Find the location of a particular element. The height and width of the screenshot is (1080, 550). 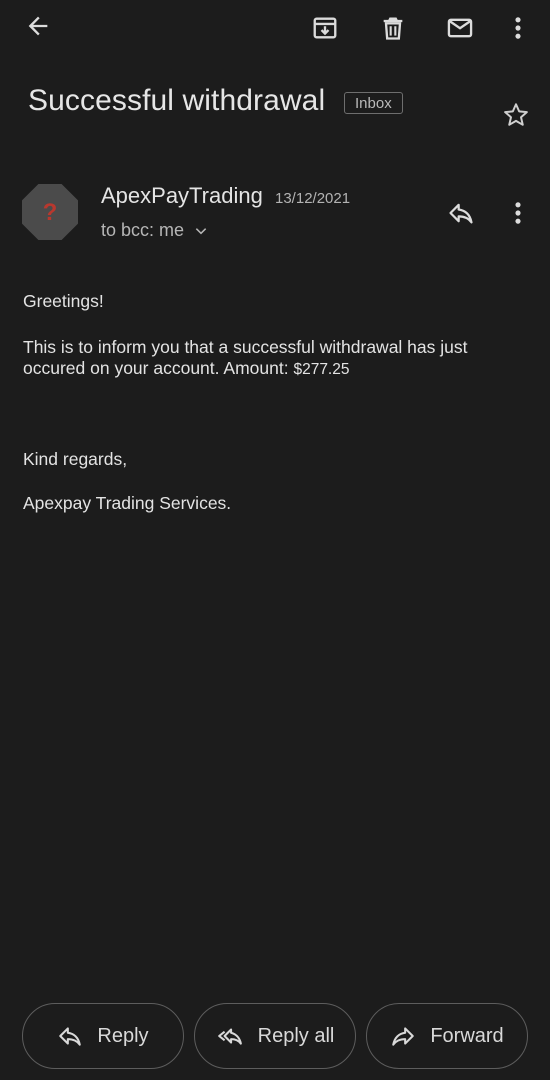

recipient-line: to bcc: me is located at coordinates (143, 230).